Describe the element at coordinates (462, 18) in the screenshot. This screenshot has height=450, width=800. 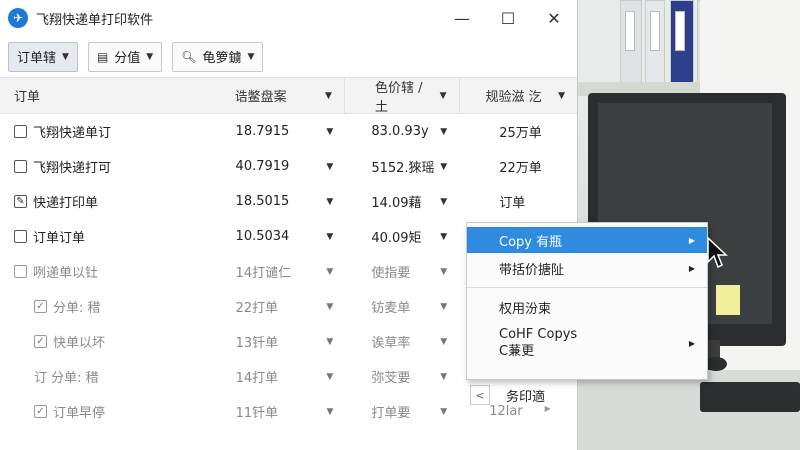
I see `minimize-button: —` at that location.